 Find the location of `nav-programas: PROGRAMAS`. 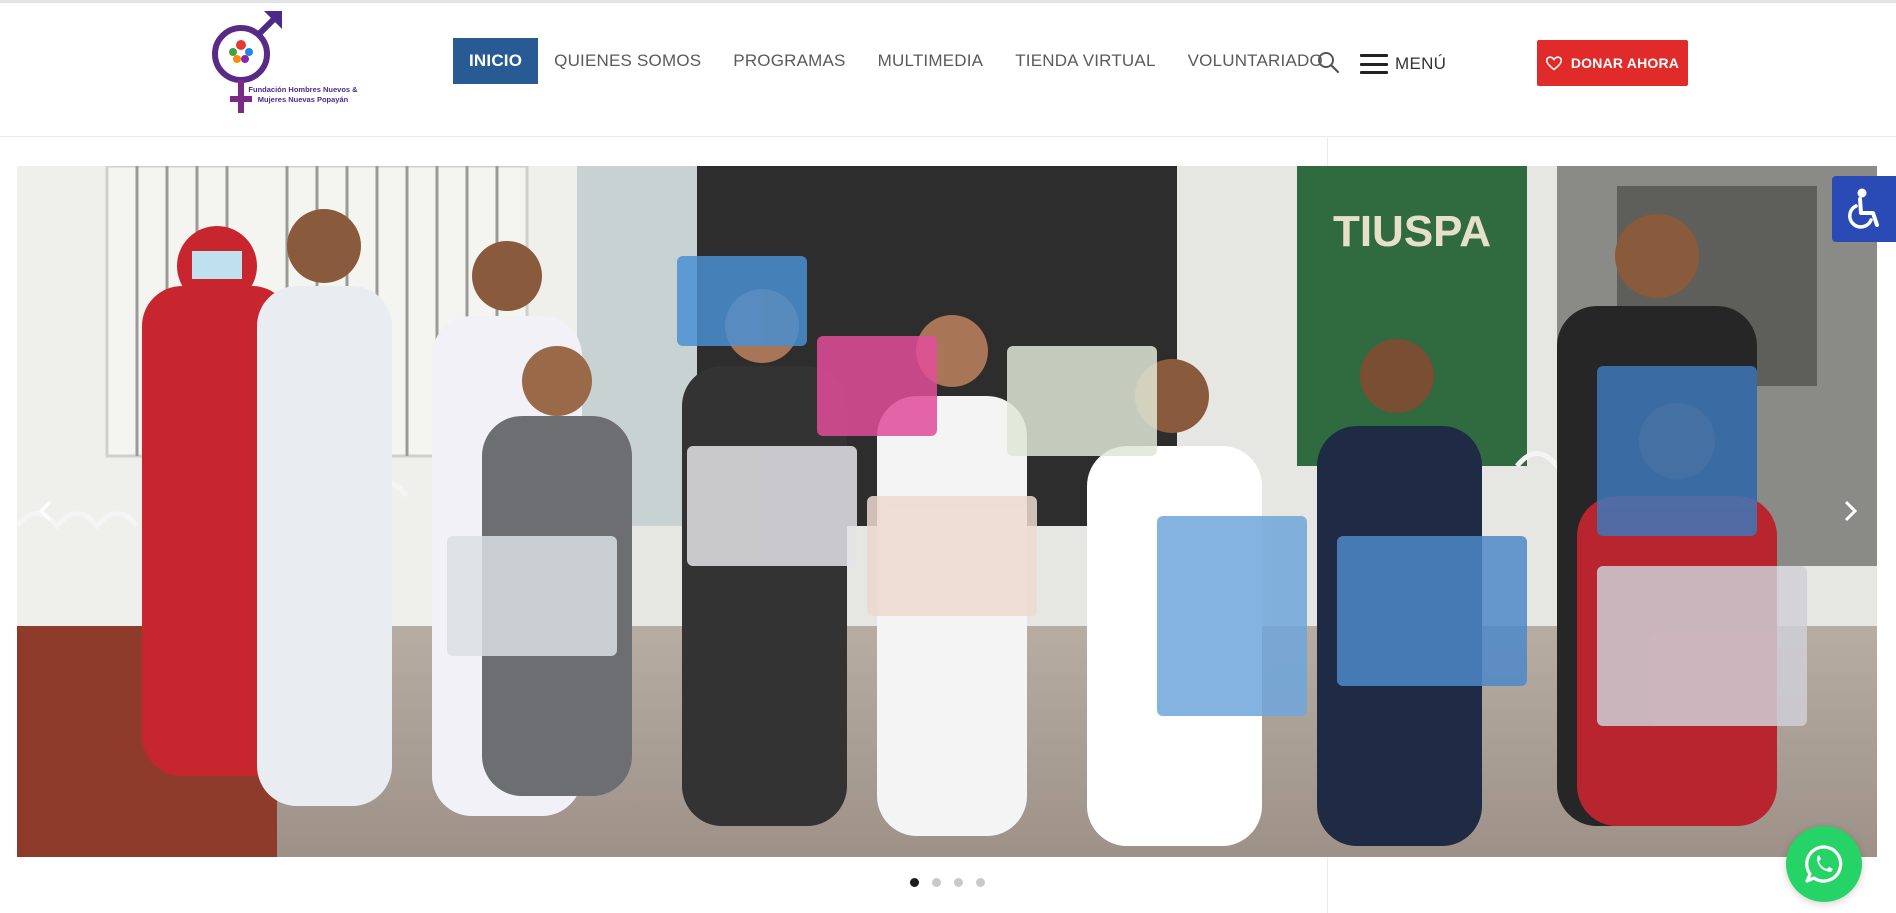

nav-programas: PROGRAMAS is located at coordinates (789, 61).